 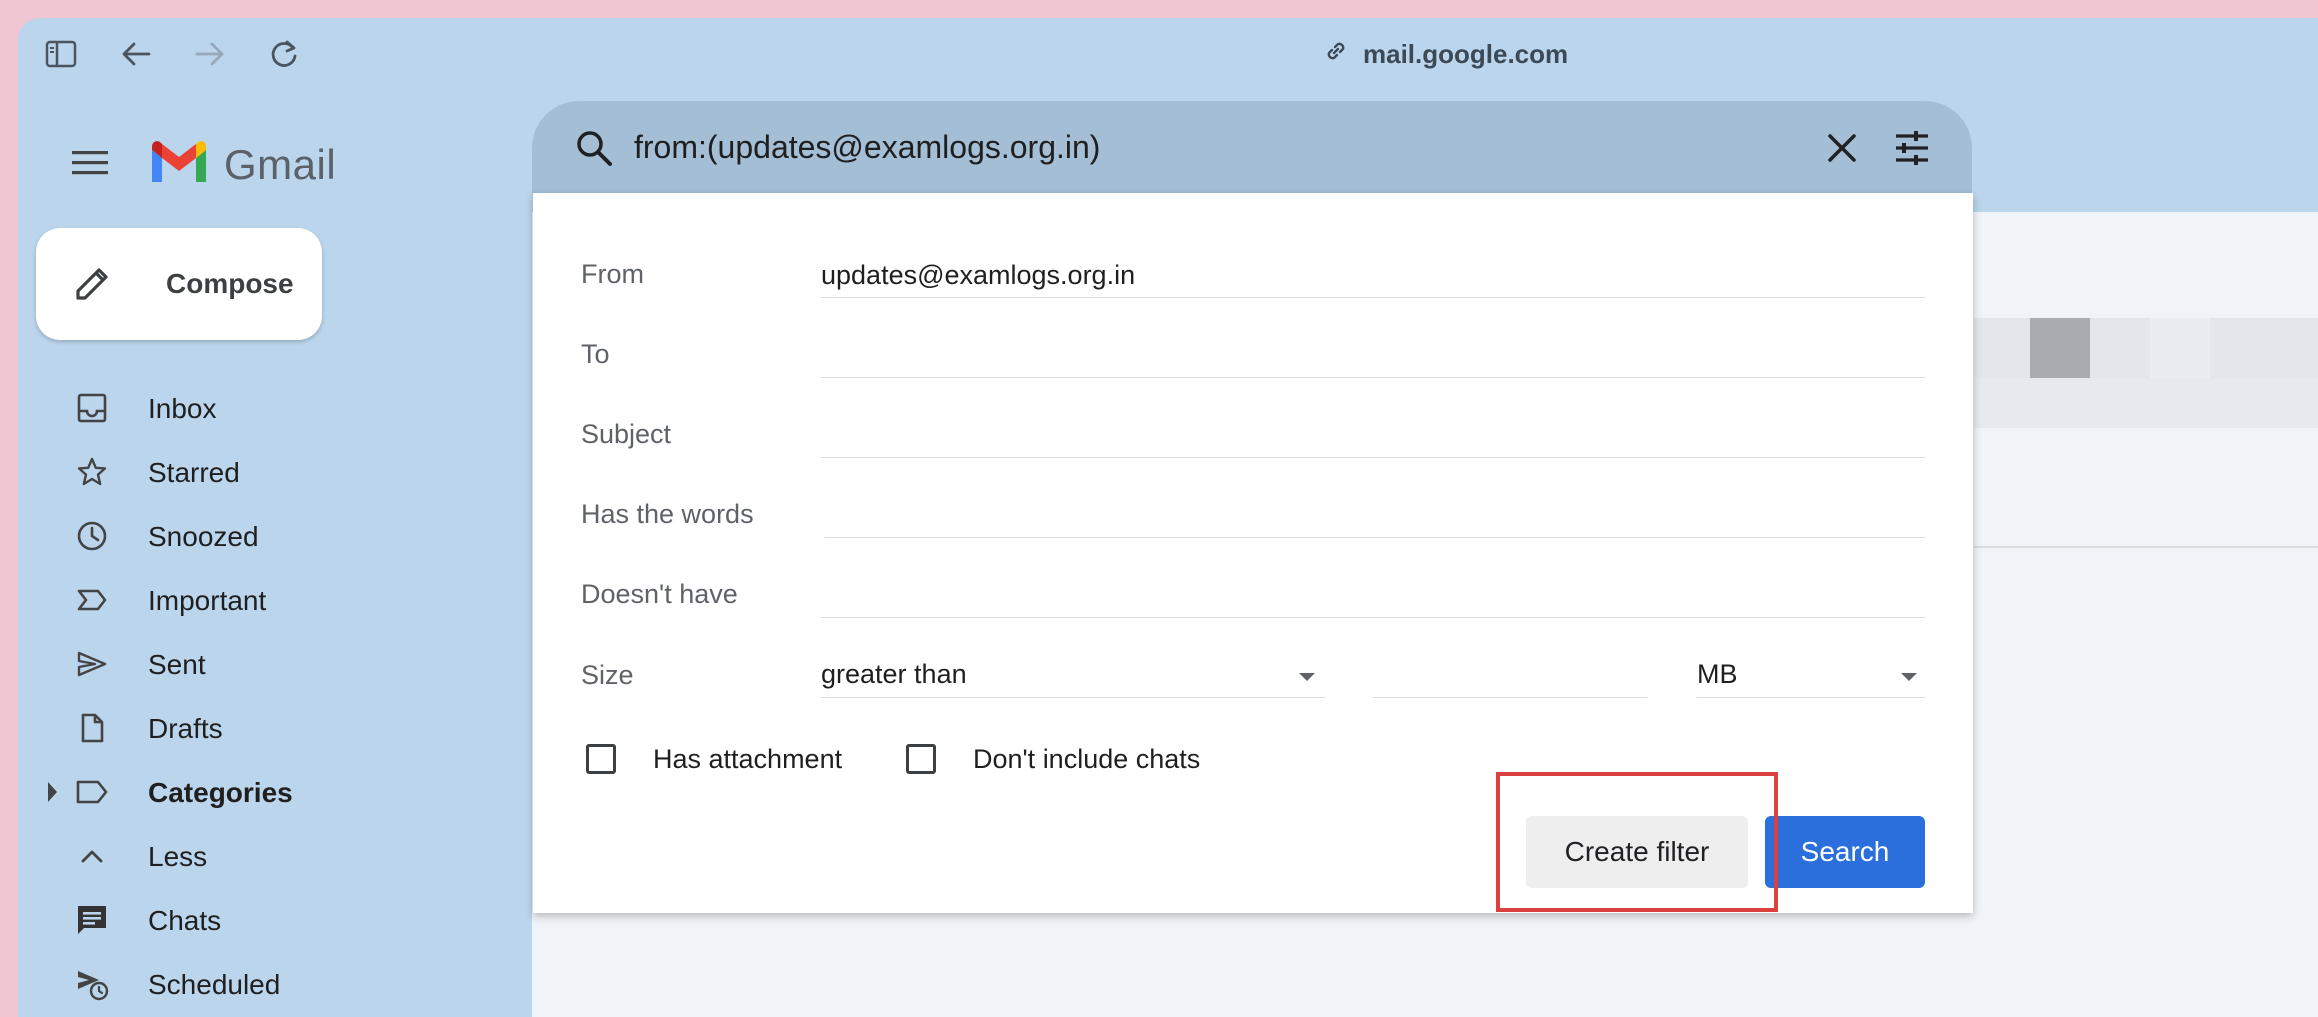 What do you see at coordinates (601, 759) in the screenshot?
I see `has-attachment-checkbox` at bounding box center [601, 759].